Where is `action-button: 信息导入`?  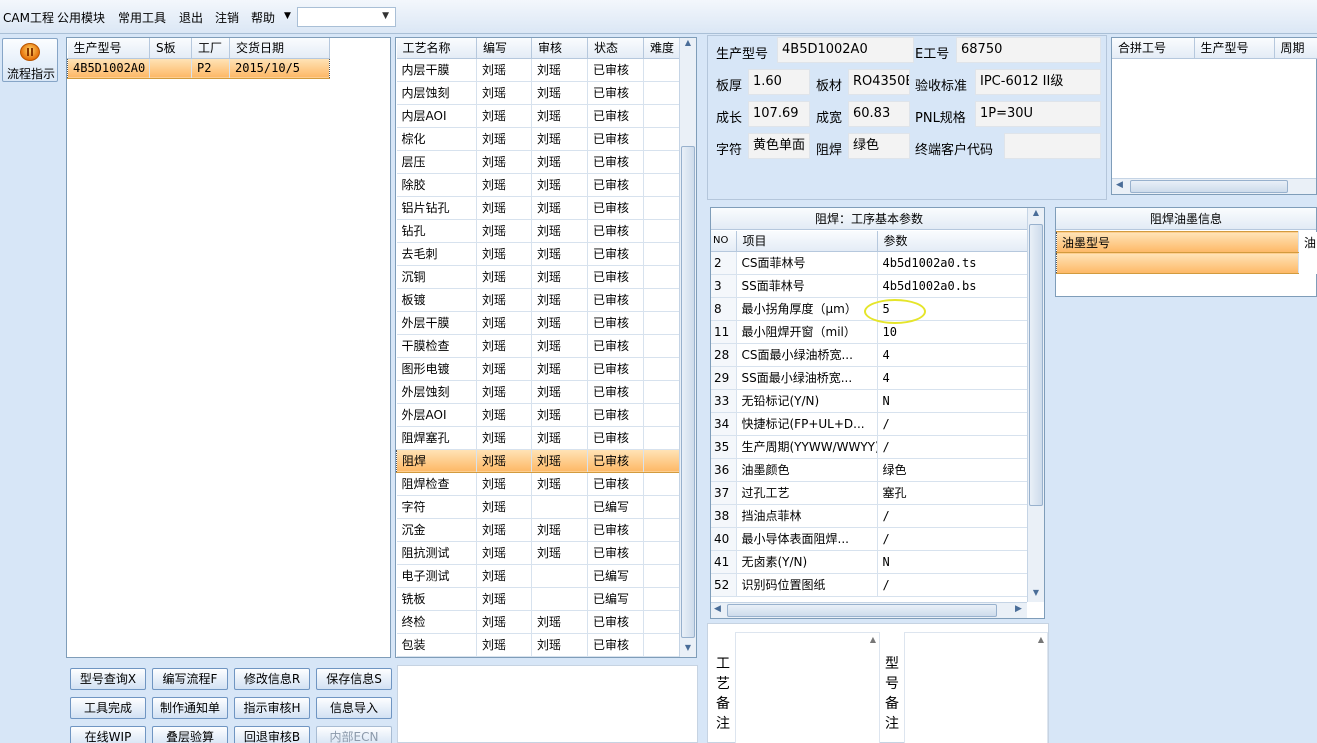 action-button: 信息导入 is located at coordinates (354, 708).